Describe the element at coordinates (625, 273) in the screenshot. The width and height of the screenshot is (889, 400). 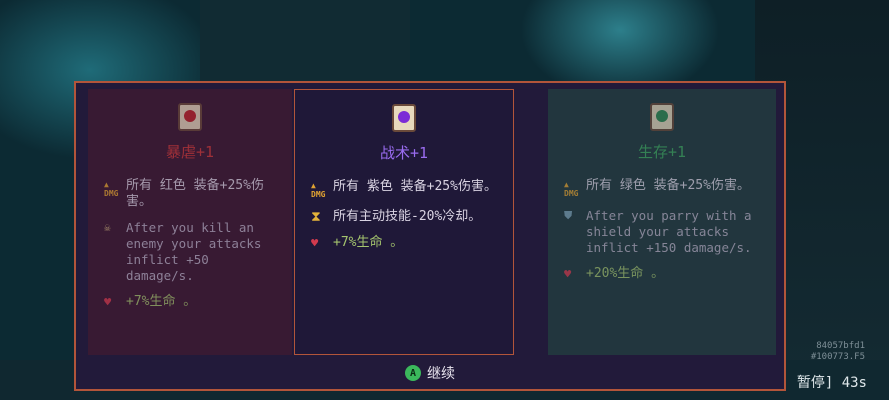
I see `bonus-text: +20%生命 。` at that location.